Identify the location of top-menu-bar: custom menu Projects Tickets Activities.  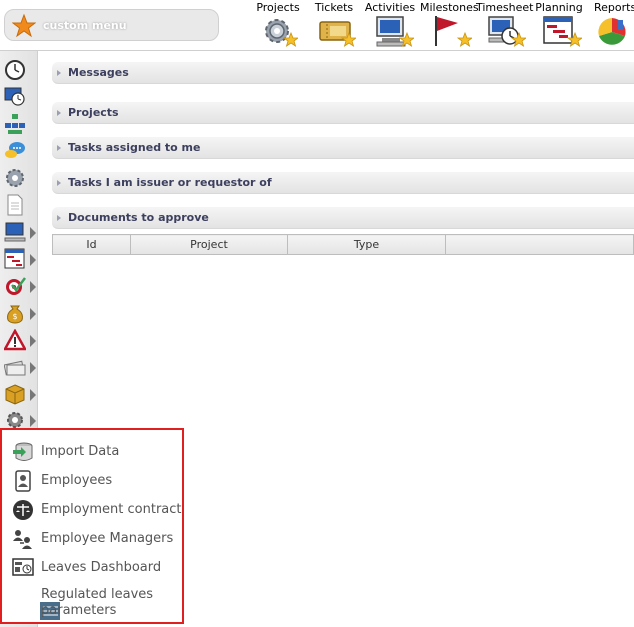
(317, 25).